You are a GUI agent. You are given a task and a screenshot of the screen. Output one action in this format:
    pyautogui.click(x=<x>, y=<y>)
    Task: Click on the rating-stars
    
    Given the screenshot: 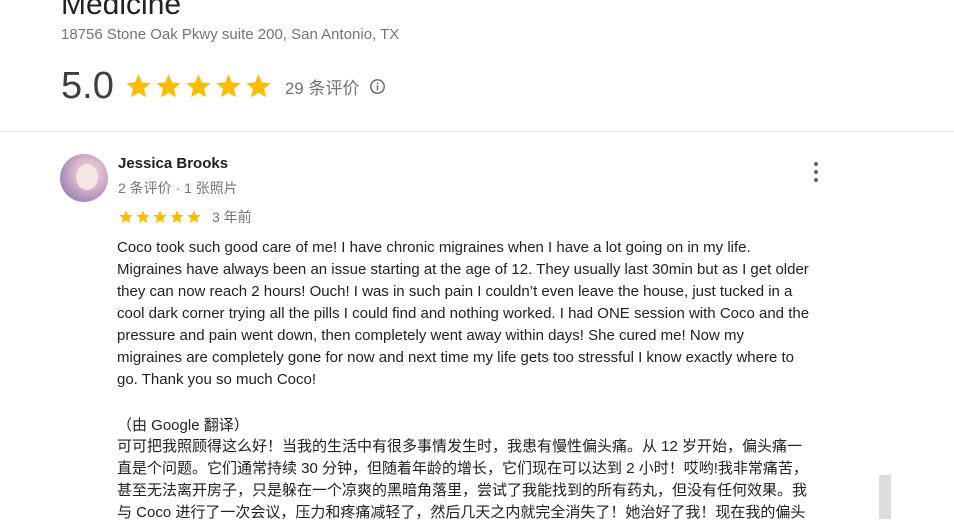 What is the action you would take?
    pyautogui.click(x=198, y=86)
    